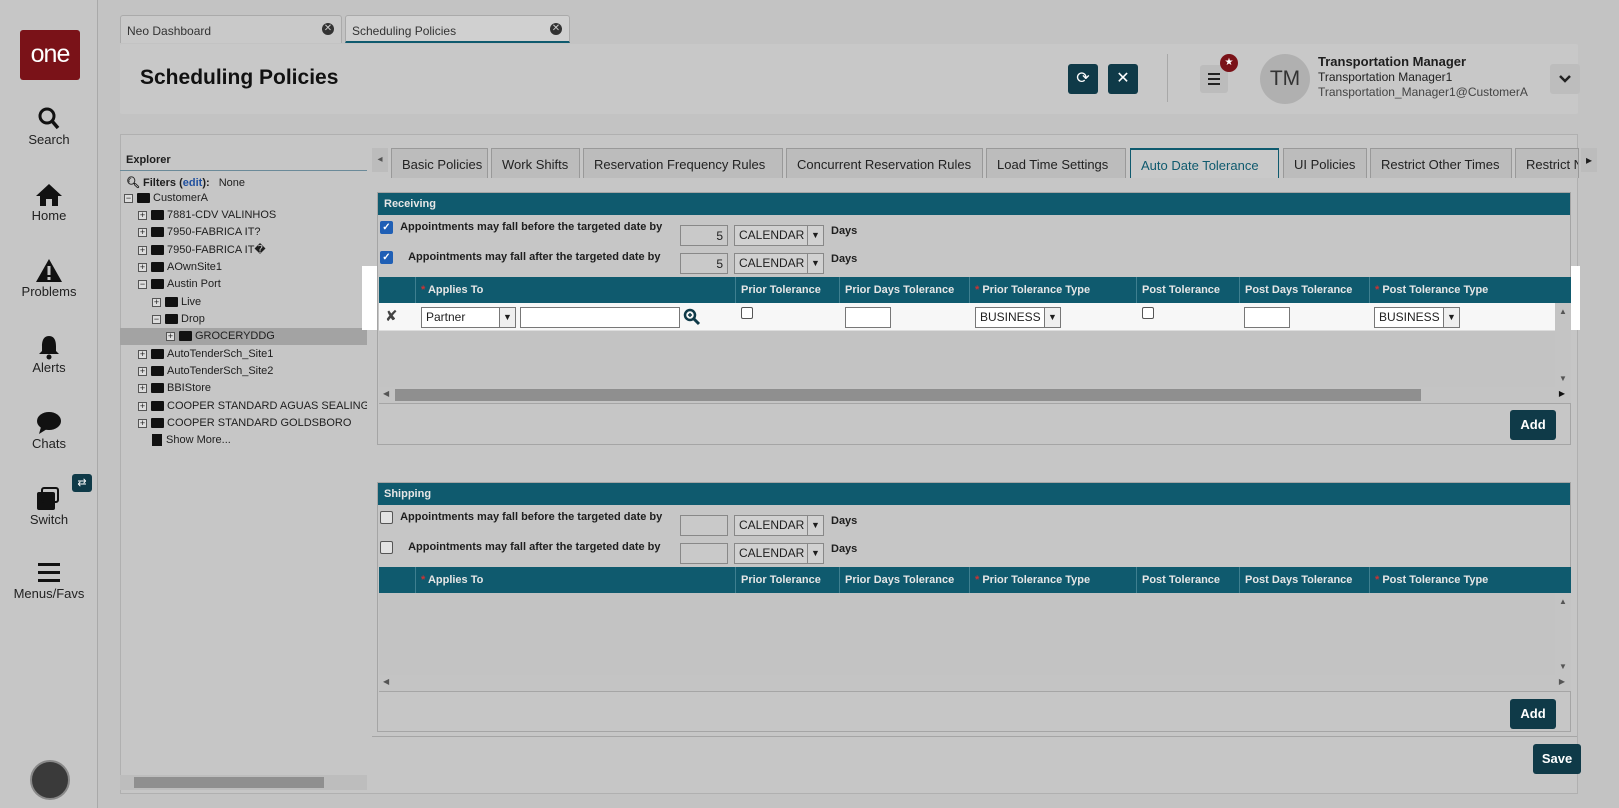  I want to click on search-icon, so click(692, 317).